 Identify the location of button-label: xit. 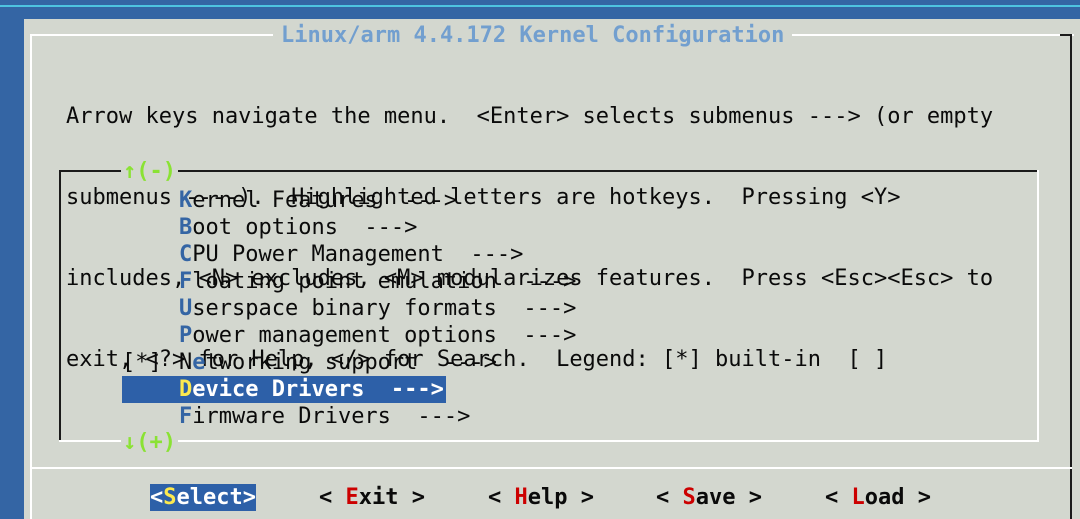
(378, 497).